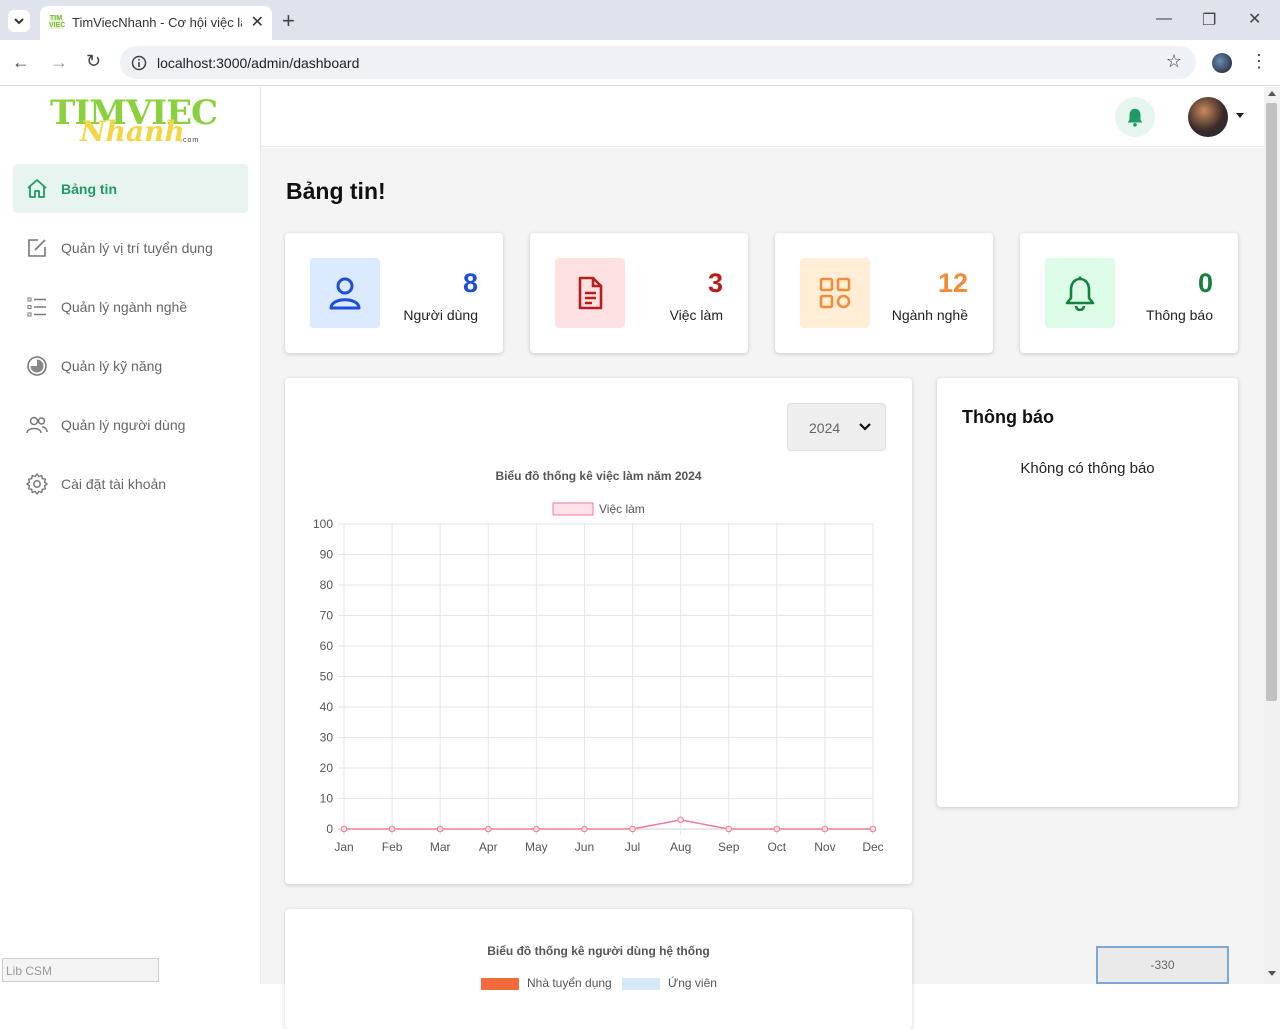 The image size is (1280, 1029). Describe the element at coordinates (692, 983) in the screenshot. I see `legend-label-candidate: Ứng viên` at that location.